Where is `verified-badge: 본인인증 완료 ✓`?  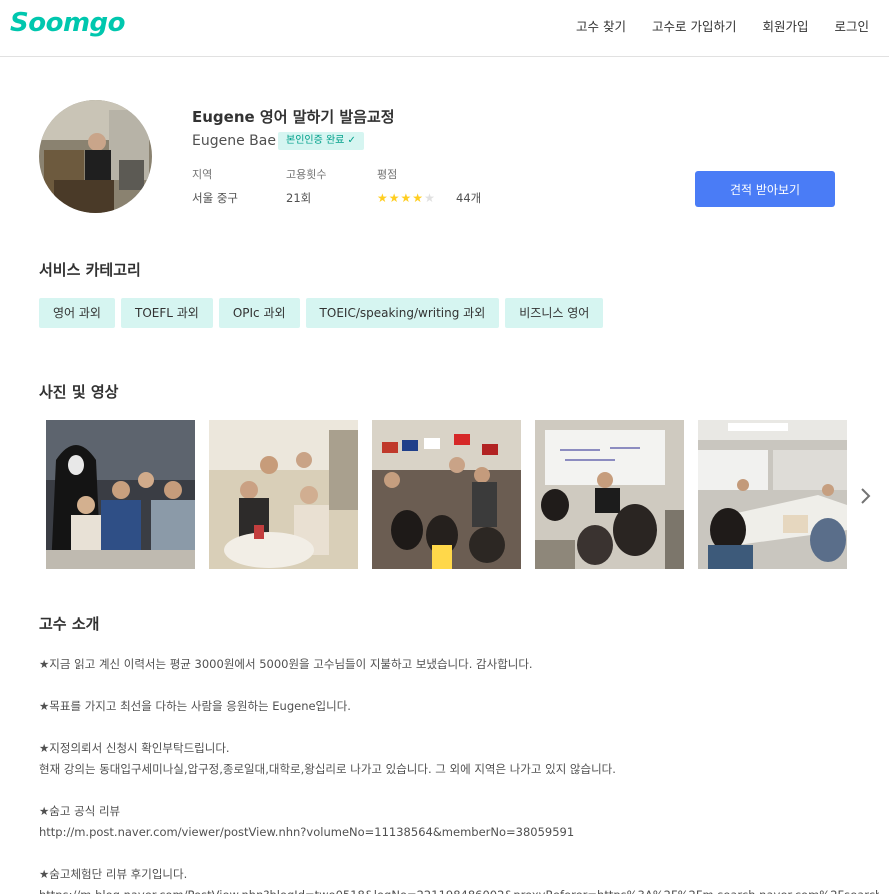 verified-badge: 본인인증 완료 ✓ is located at coordinates (321, 141).